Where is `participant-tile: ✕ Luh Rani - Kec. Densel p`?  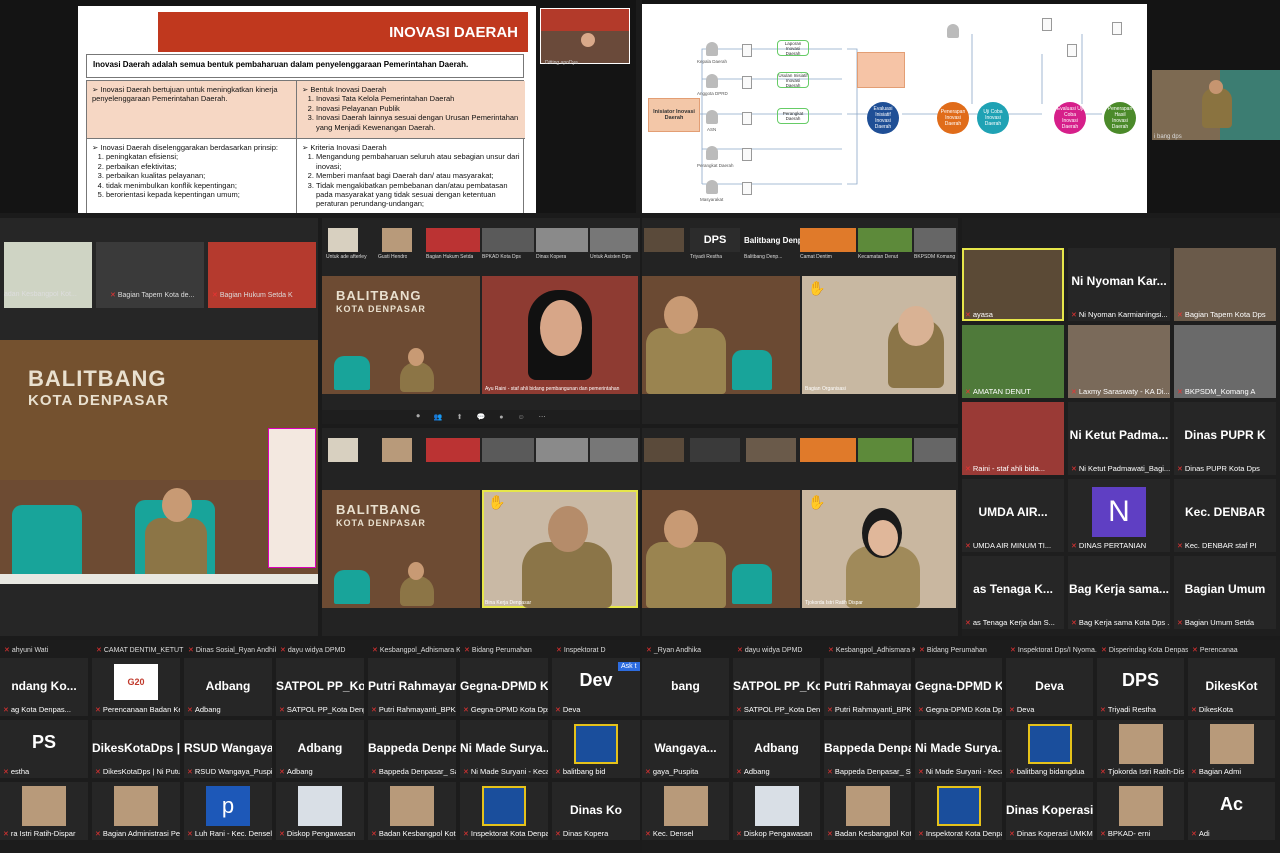
participant-tile: ✕ Luh Rani - Kec. Densel p is located at coordinates (228, 811).